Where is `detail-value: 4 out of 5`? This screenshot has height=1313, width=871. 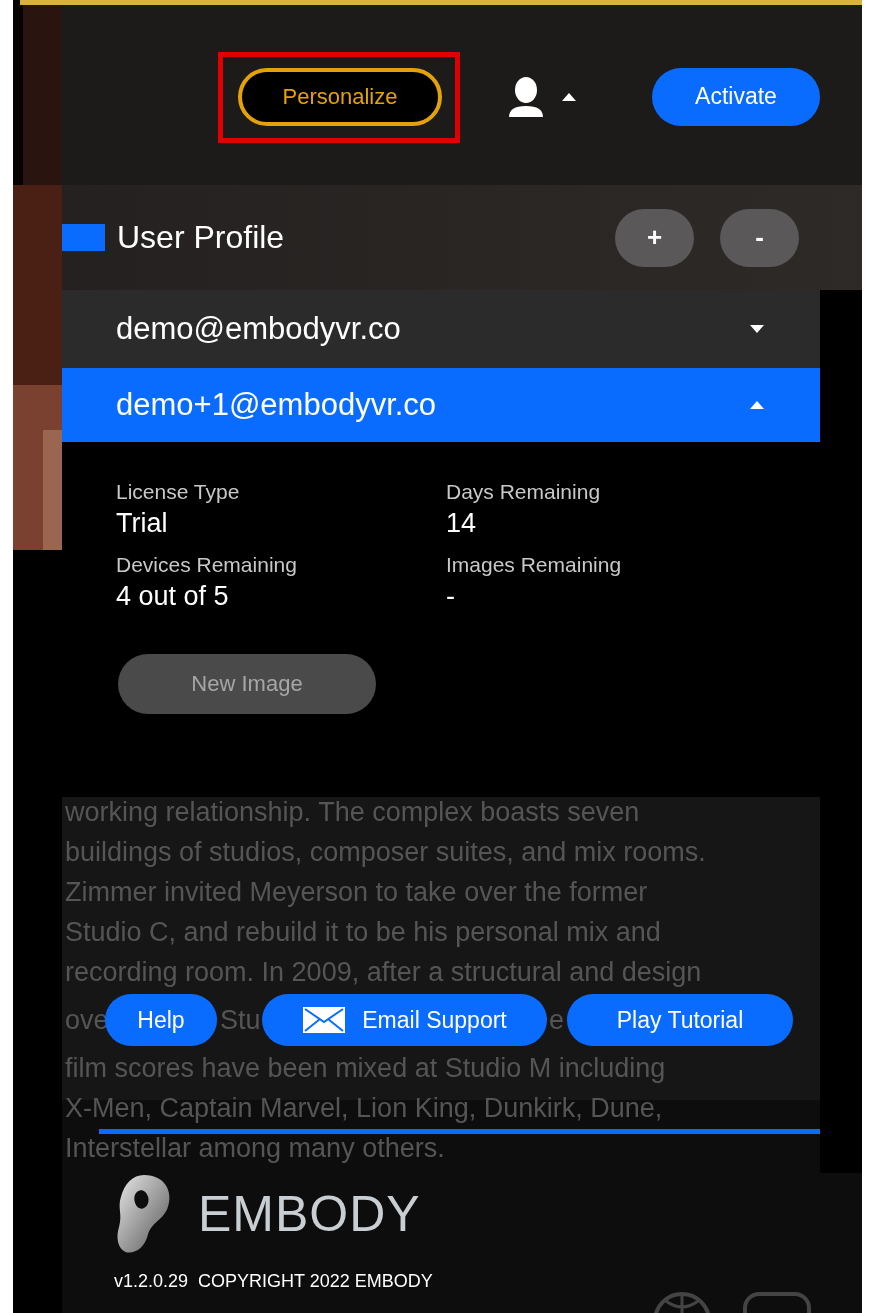
detail-value: 4 out of 5 is located at coordinates (173, 596).